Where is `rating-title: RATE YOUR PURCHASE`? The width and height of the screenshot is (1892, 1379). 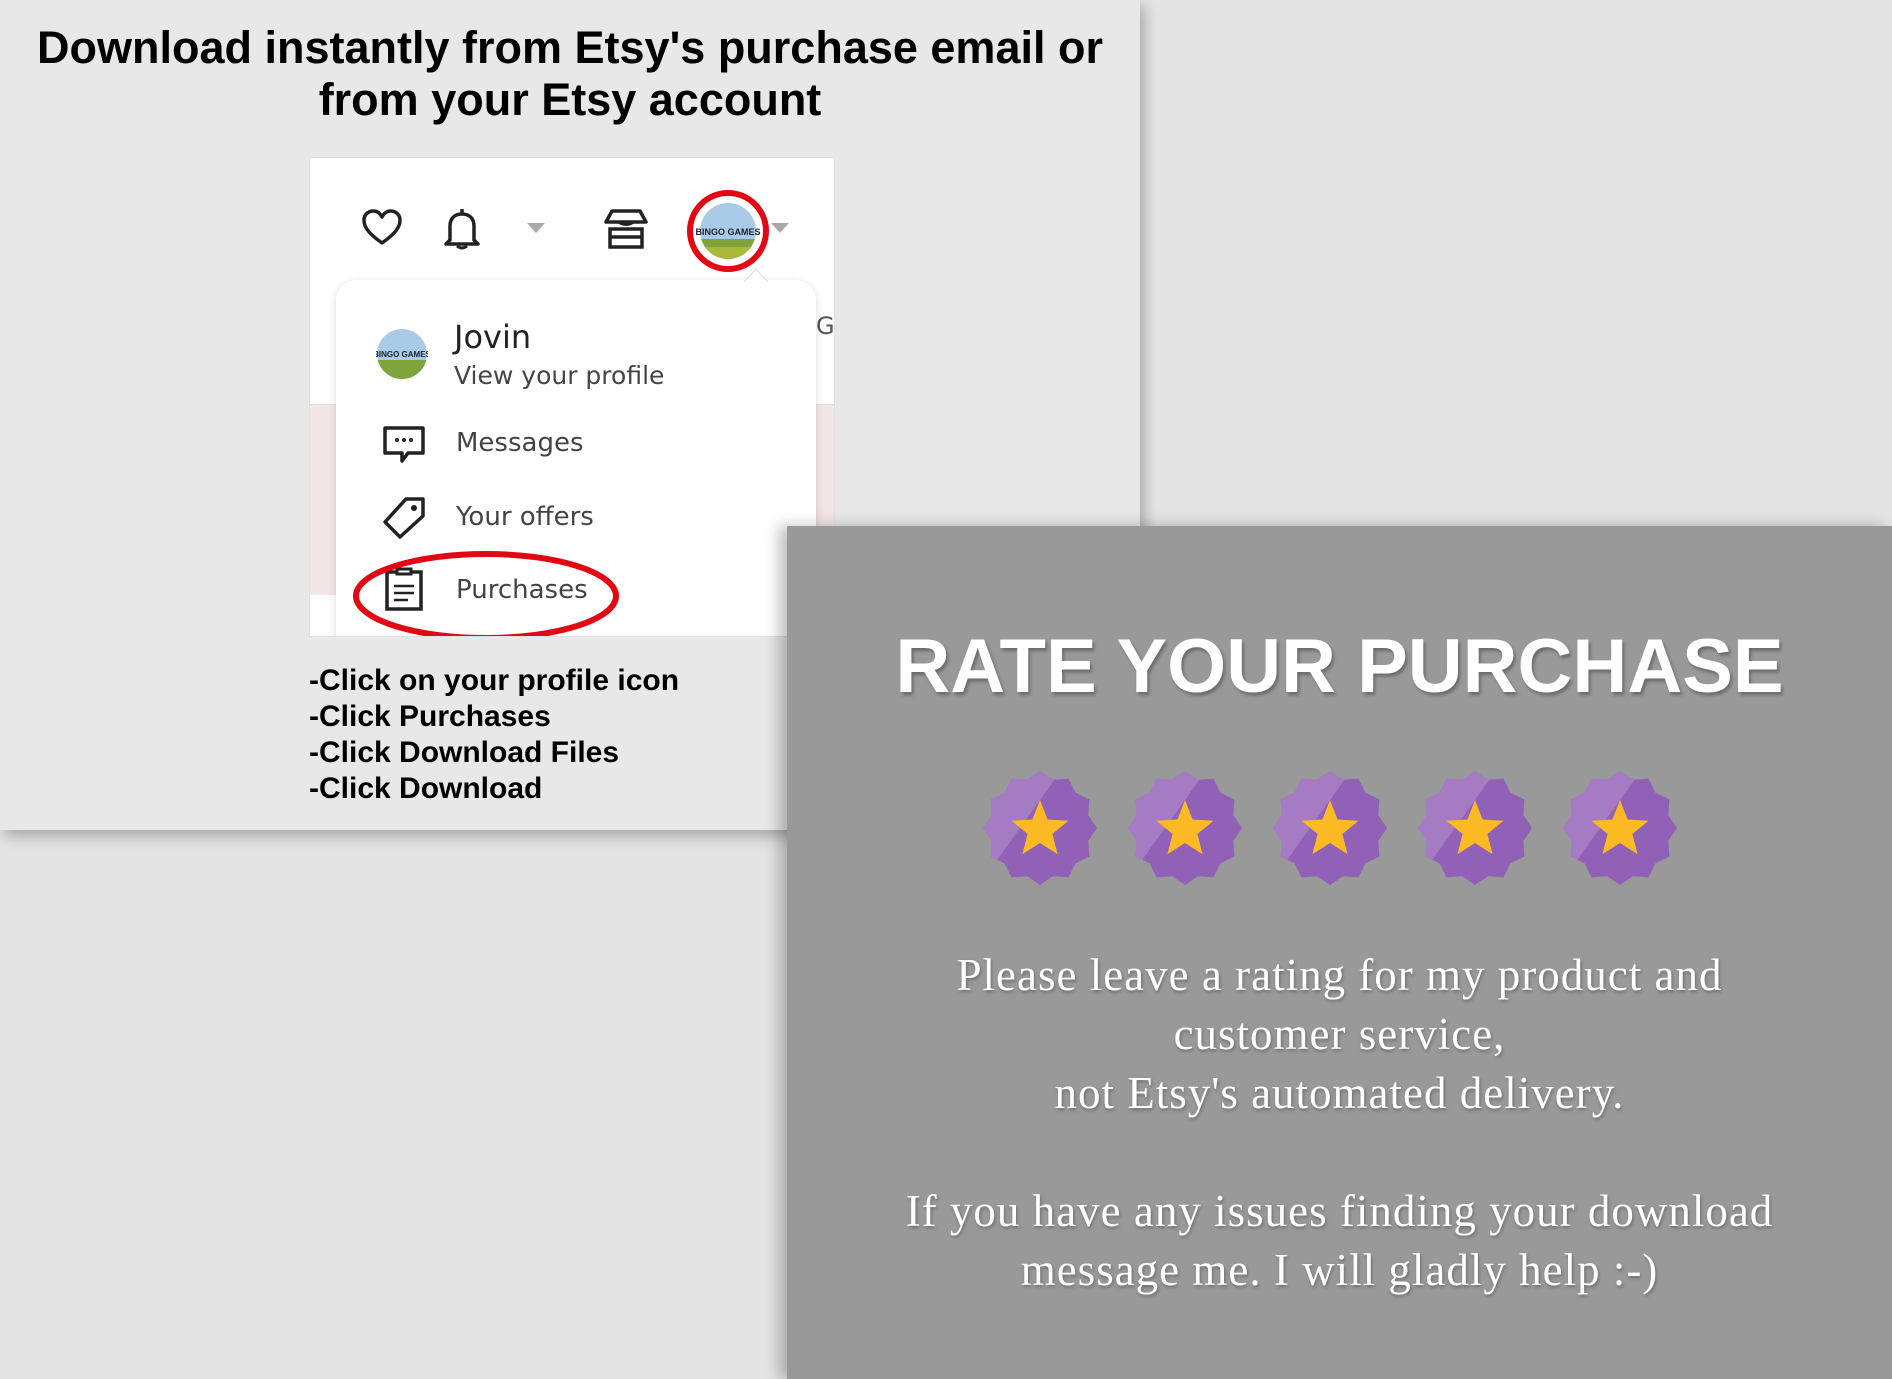 rating-title: RATE YOUR PURCHASE is located at coordinates (1339, 666).